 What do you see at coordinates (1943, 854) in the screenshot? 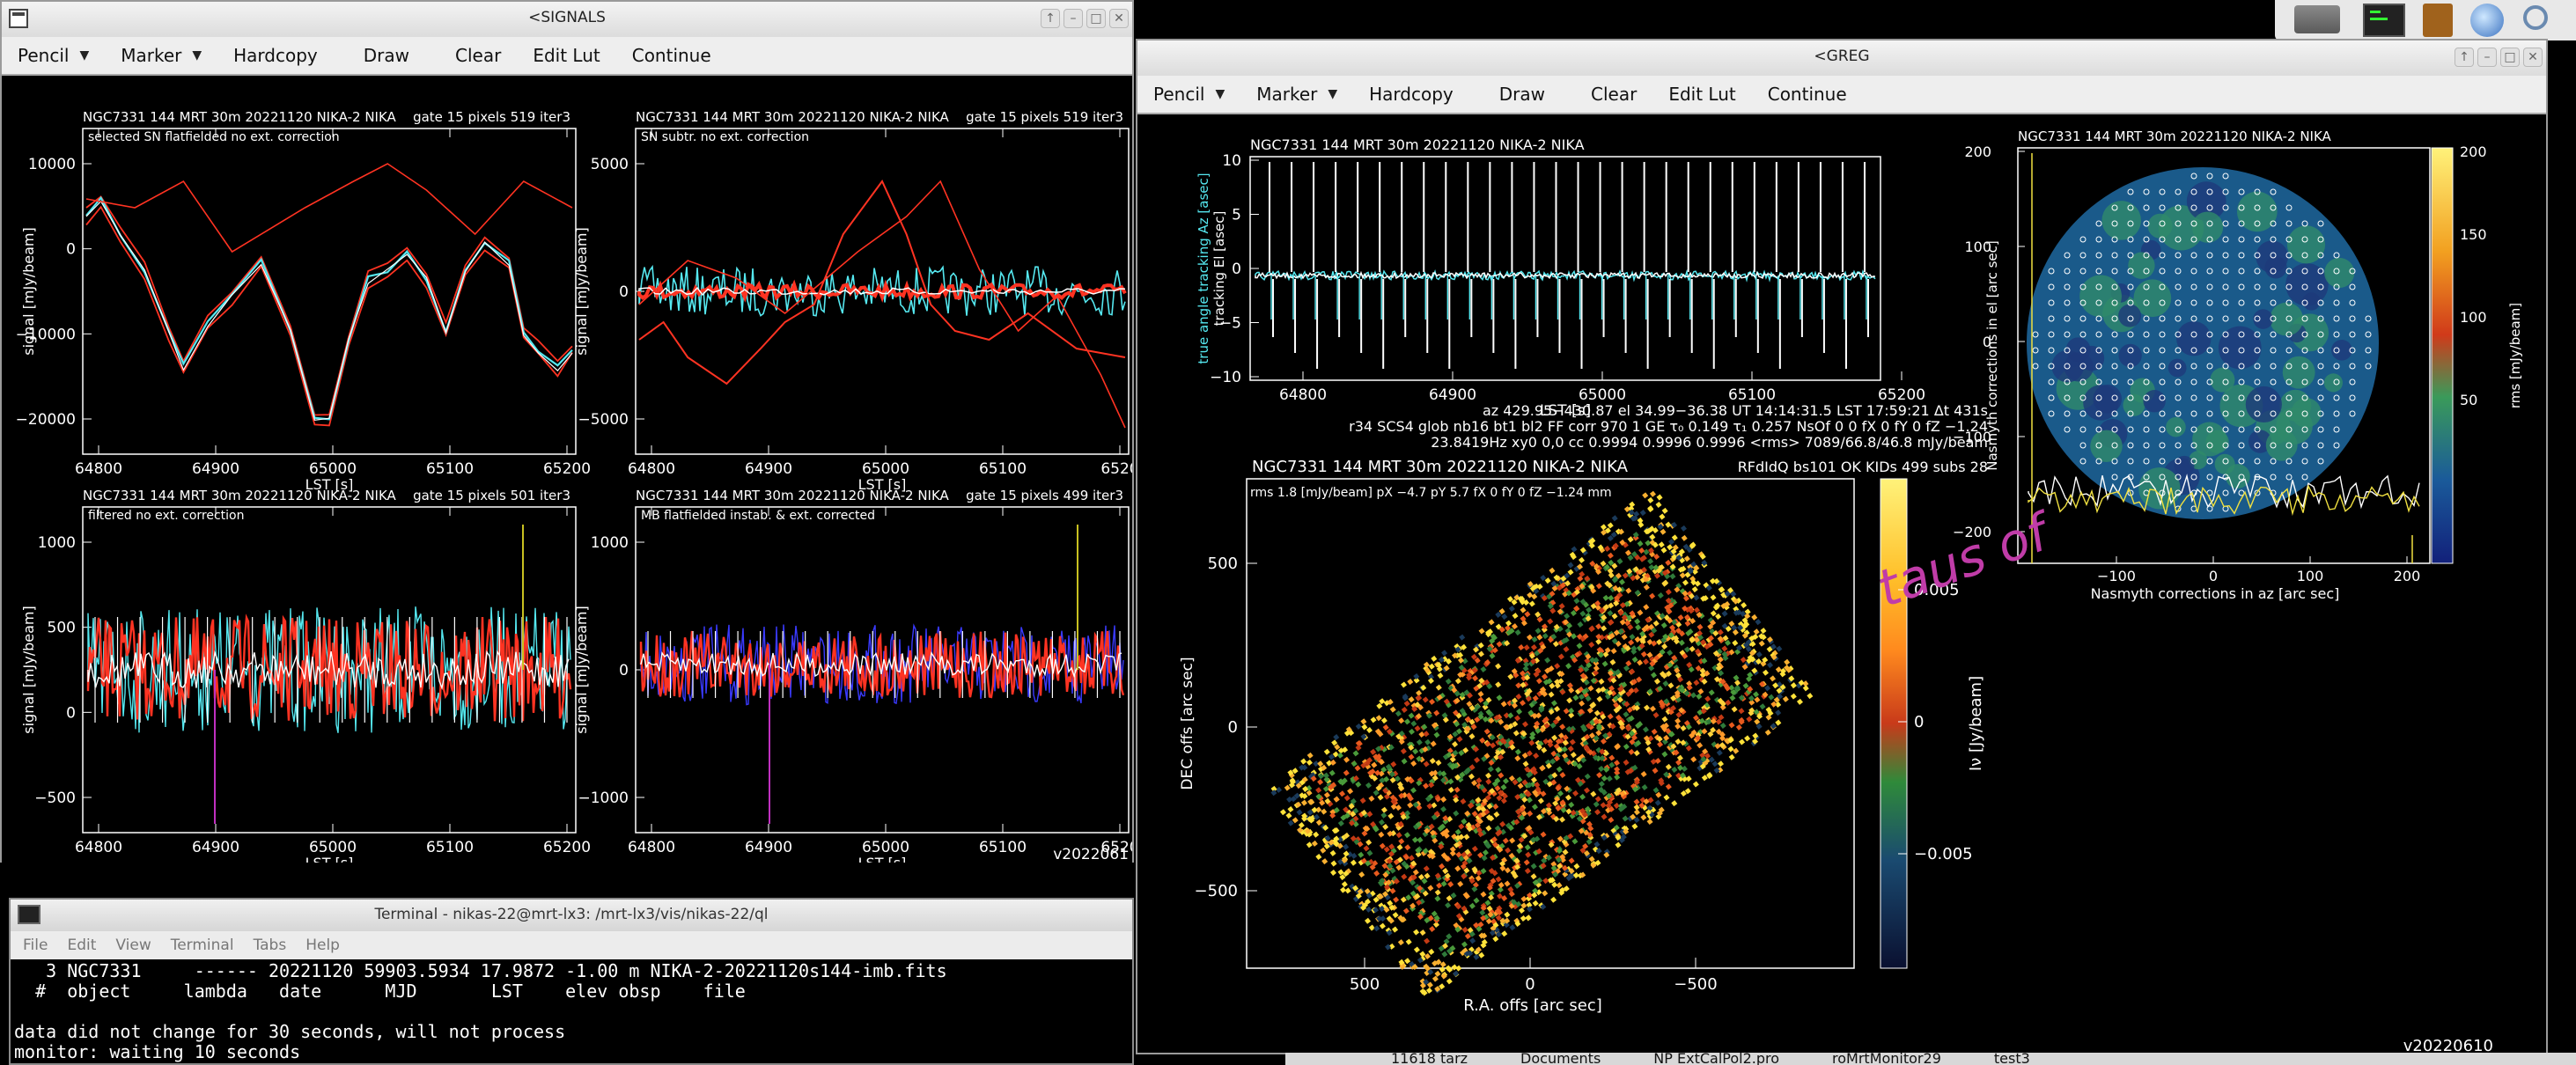
I see `colorbar-tick-label: −0.005` at bounding box center [1943, 854].